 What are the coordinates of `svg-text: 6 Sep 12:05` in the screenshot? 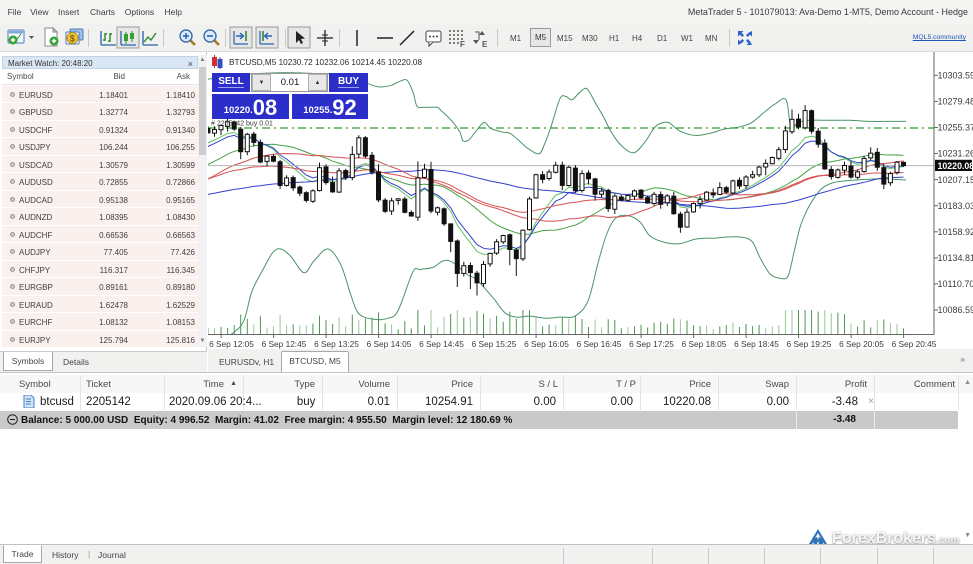 It's located at (231, 344).